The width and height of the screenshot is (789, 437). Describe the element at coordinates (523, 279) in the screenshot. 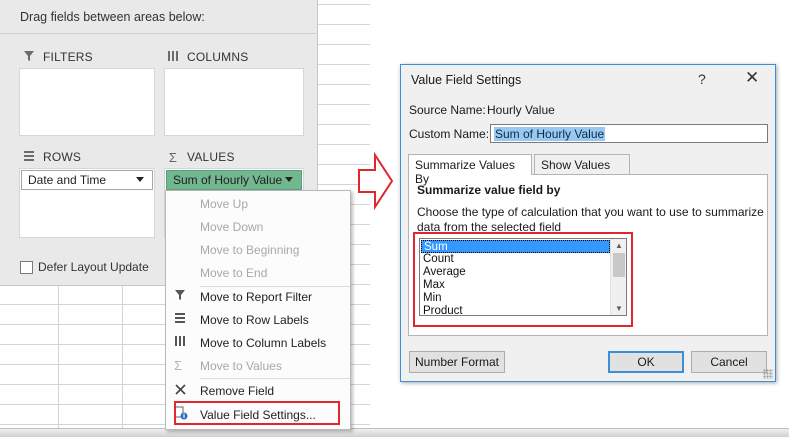

I see `function-list-highlight` at that location.